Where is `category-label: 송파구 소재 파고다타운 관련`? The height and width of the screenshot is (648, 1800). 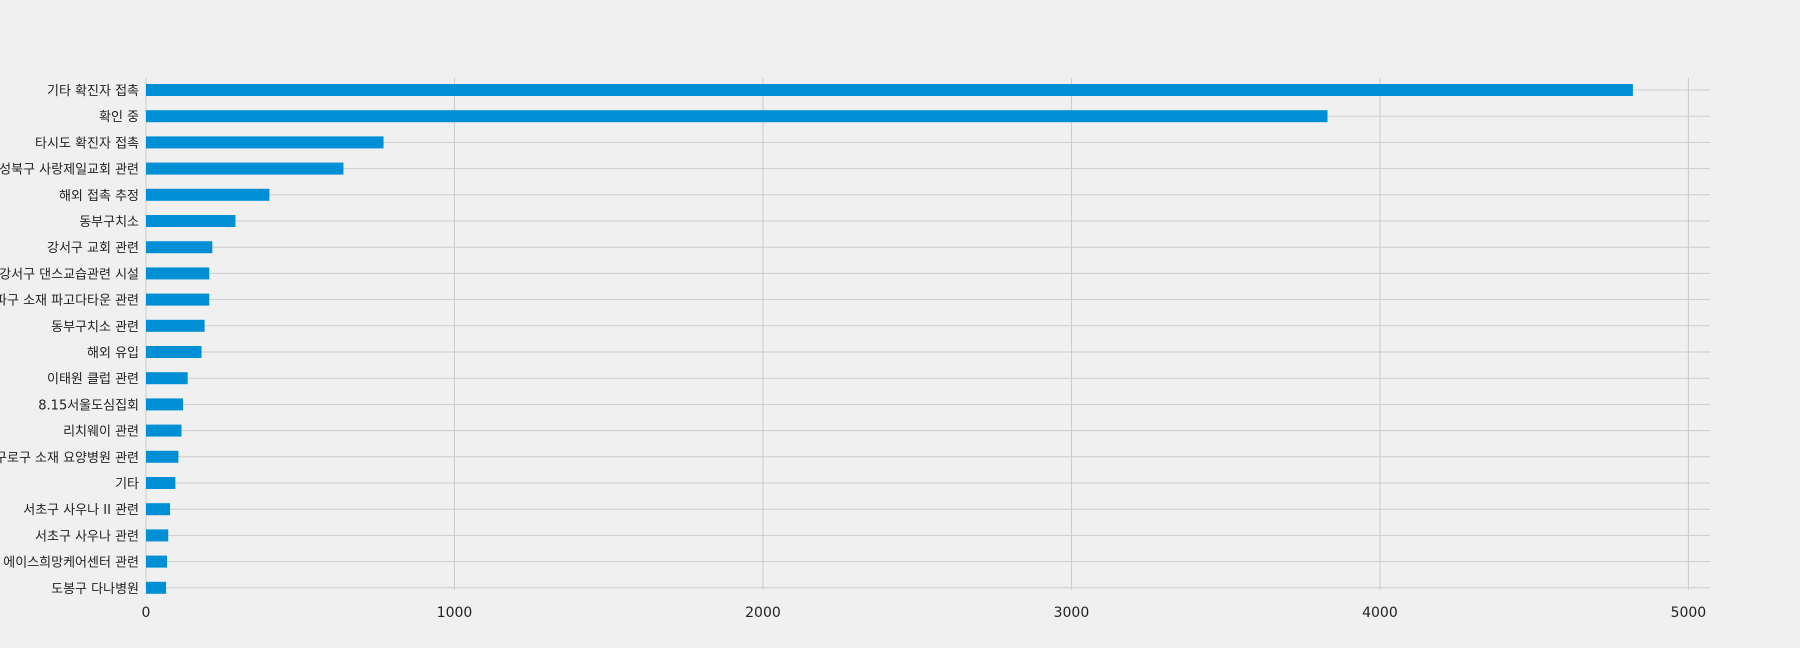 category-label: 송파구 소재 파고다타운 관련 is located at coordinates (69, 301).